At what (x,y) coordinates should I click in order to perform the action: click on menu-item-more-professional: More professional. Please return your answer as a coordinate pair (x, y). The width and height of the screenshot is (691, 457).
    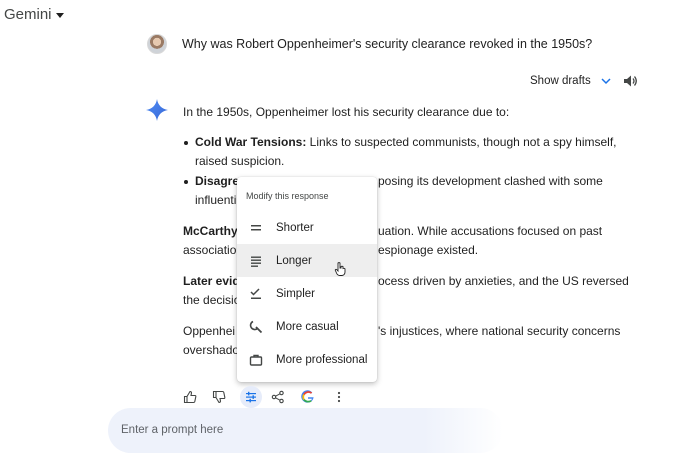
    Looking at the image, I should click on (307, 359).